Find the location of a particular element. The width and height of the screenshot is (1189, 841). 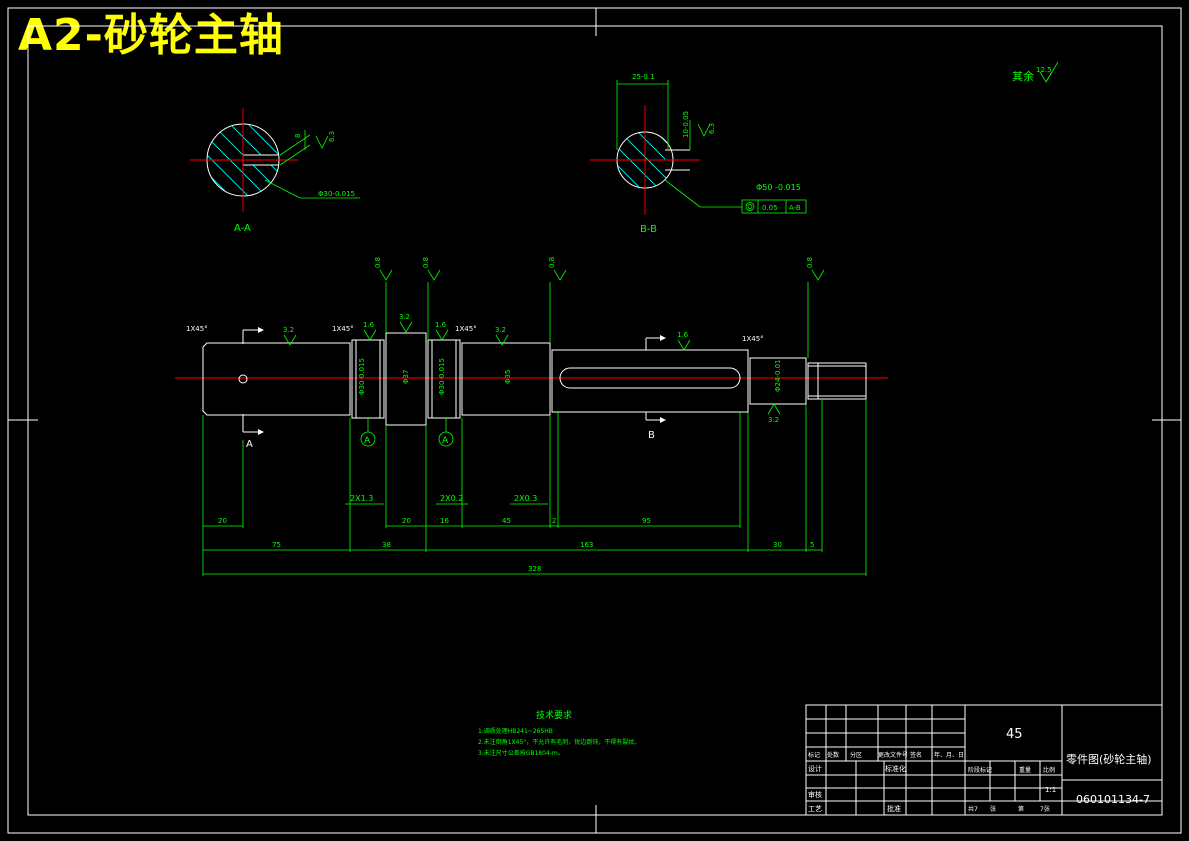

stage-label: 重量 is located at coordinates (1025, 770).